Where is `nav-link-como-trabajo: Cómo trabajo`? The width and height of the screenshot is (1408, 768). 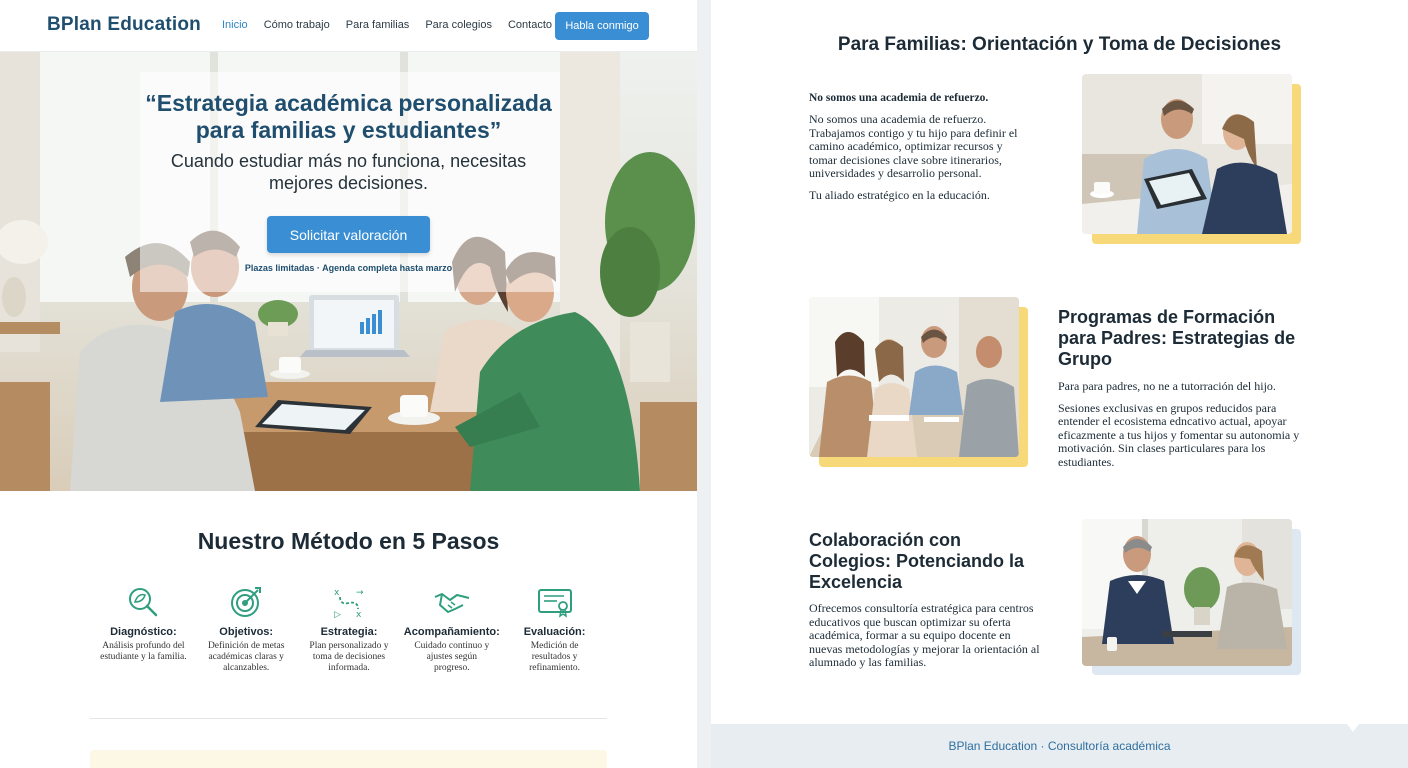
nav-link-como-trabajo: Cómo trabajo is located at coordinates (297, 25).